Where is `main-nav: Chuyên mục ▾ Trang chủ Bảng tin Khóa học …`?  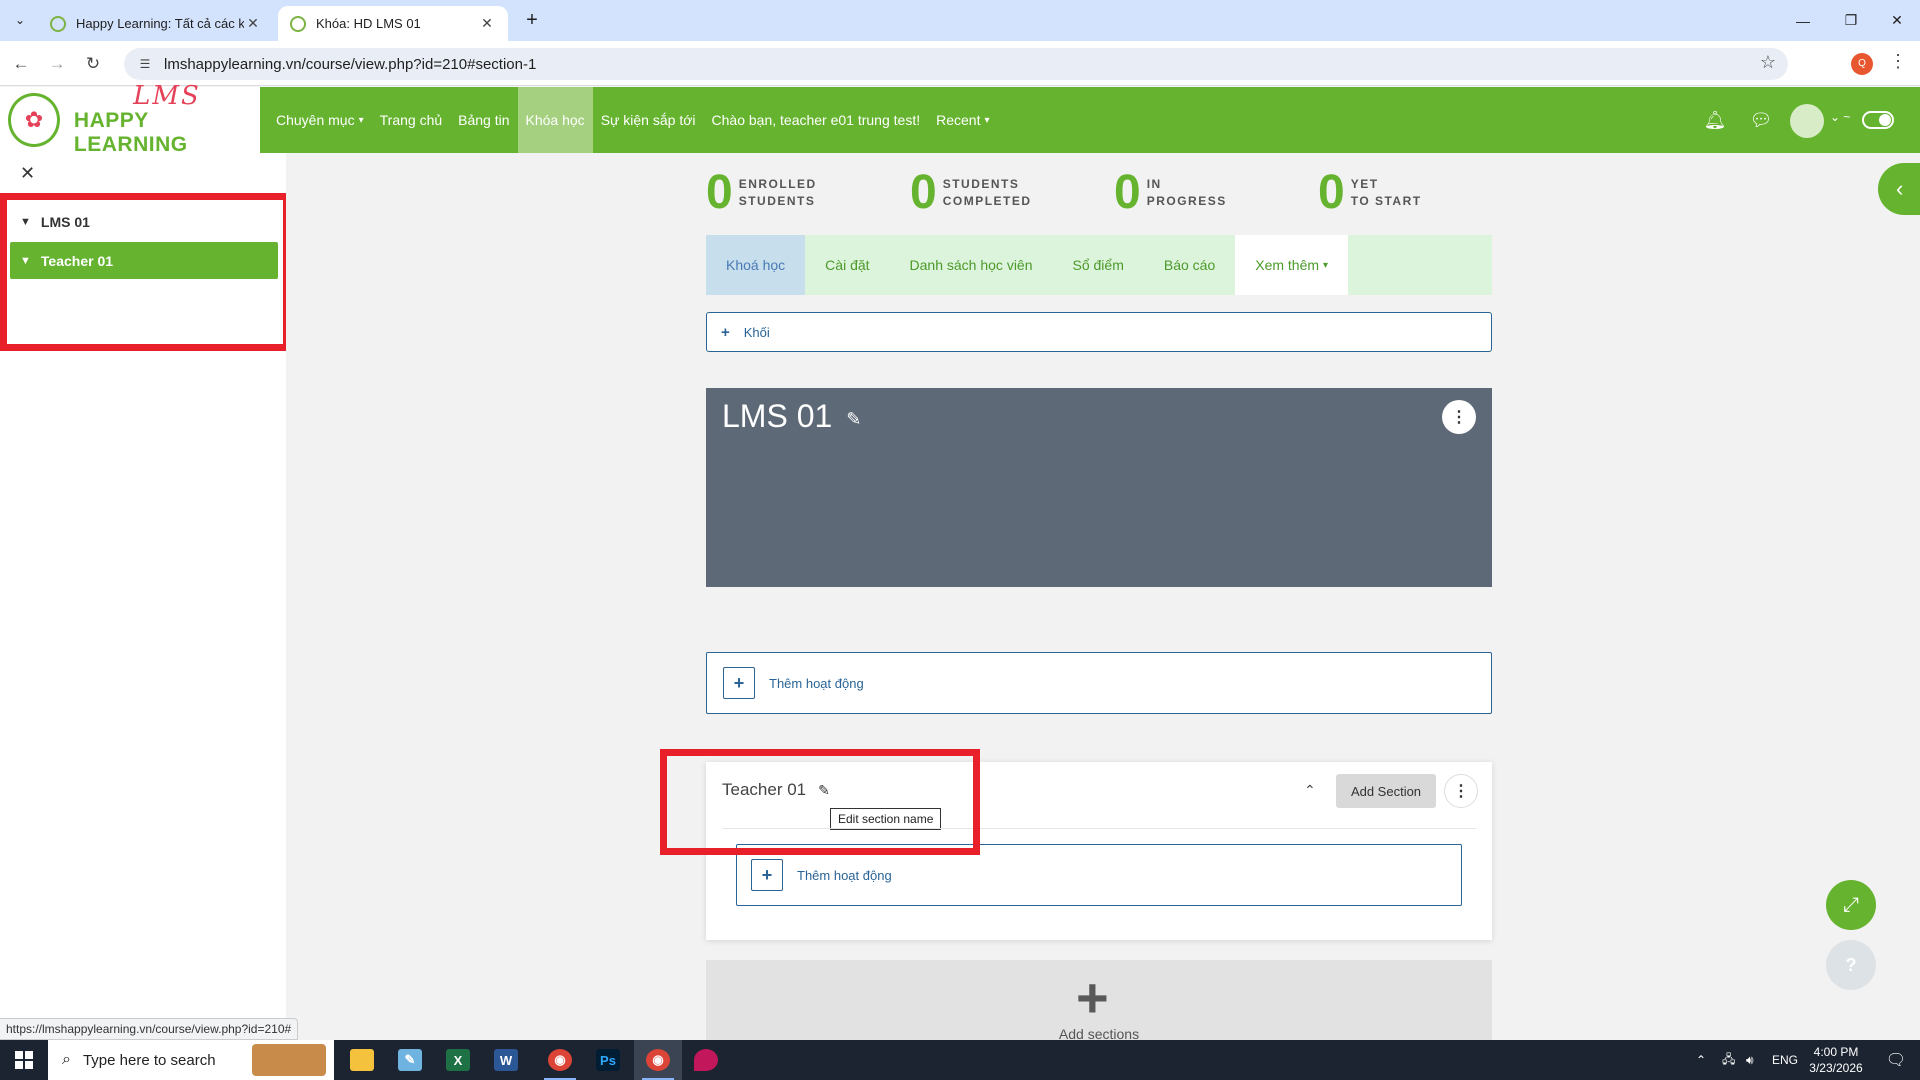 main-nav: Chuyên mục ▾ Trang chủ Bảng tin Khóa học … is located at coordinates (633, 120).